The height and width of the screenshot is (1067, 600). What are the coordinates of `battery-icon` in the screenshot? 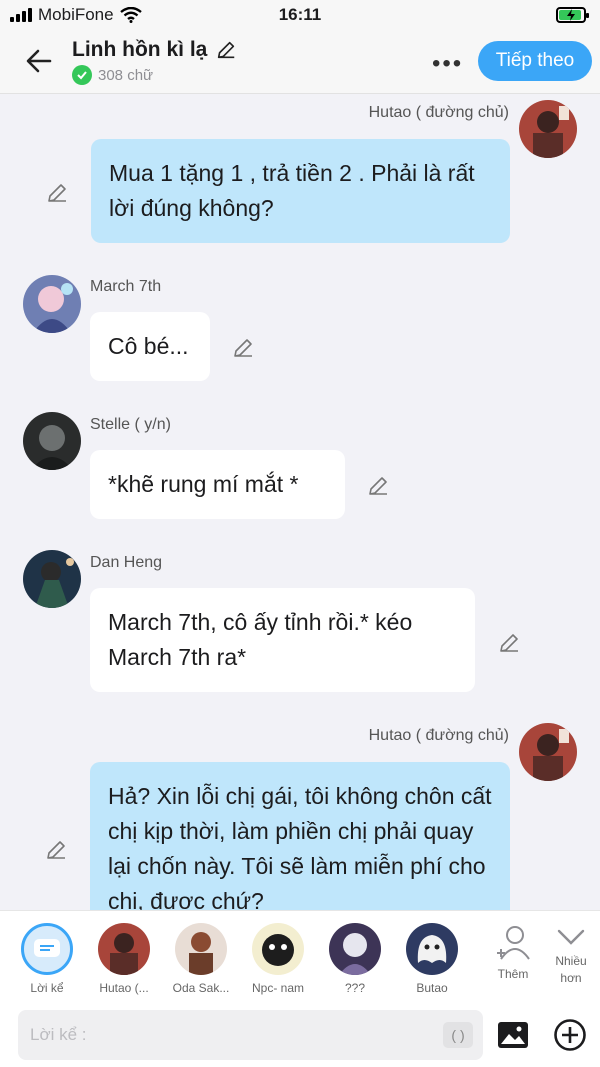 It's located at (572, 15).